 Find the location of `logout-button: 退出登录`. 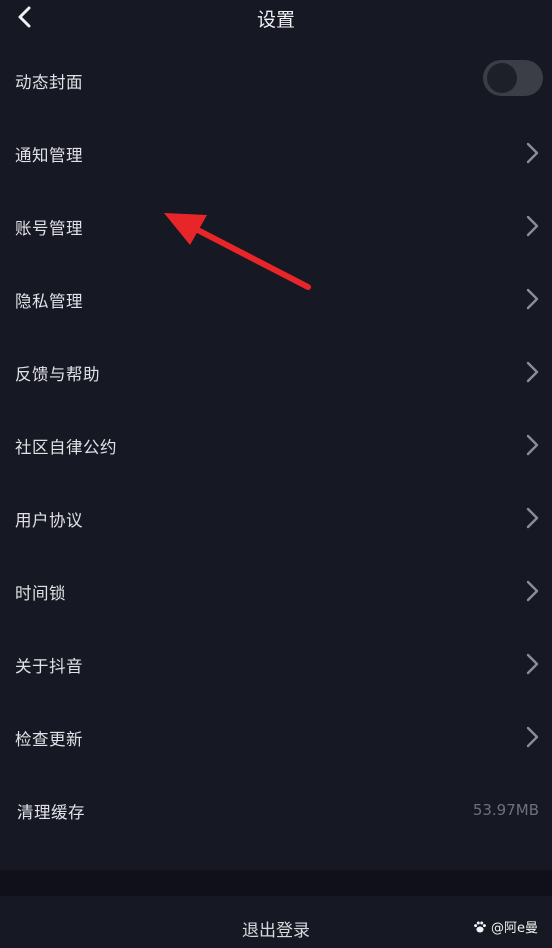

logout-button: 退出登录 is located at coordinates (276, 922).